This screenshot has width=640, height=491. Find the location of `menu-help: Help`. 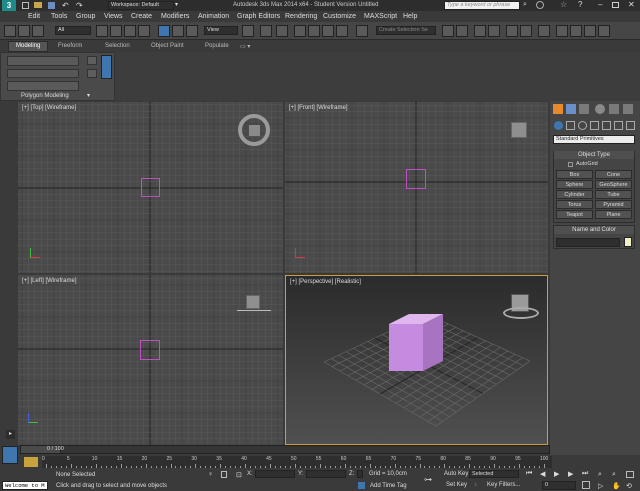

menu-help: Help is located at coordinates (410, 16).